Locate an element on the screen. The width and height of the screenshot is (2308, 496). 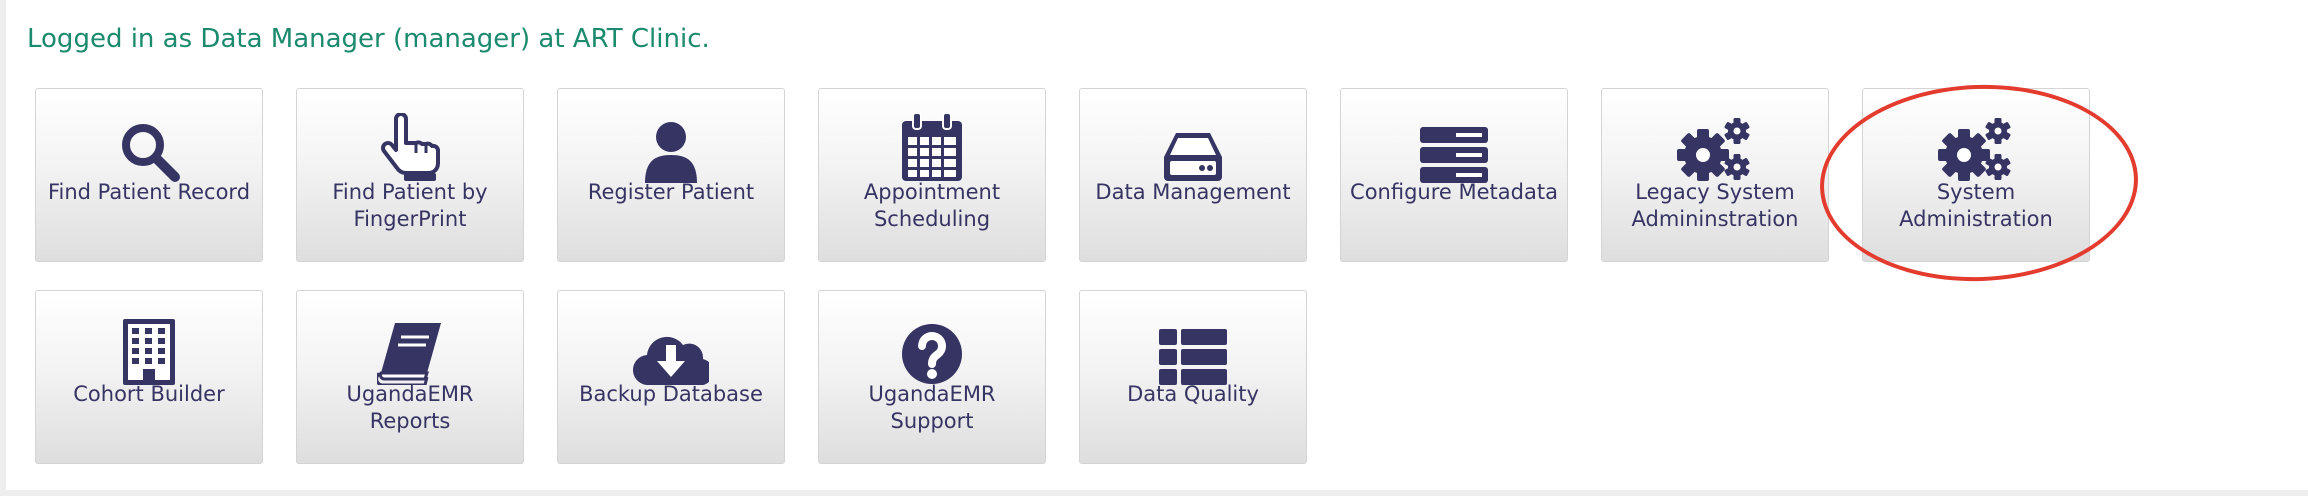
app-label: Configure Metadata is located at coordinates (1454, 192).